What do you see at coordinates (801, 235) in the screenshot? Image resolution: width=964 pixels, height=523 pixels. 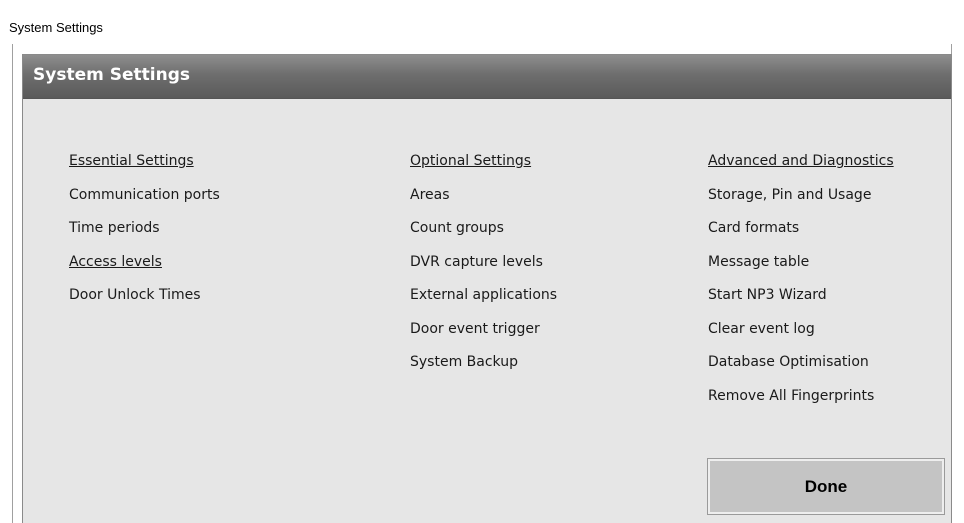 I see `card-formats-link: Card formats` at bounding box center [801, 235].